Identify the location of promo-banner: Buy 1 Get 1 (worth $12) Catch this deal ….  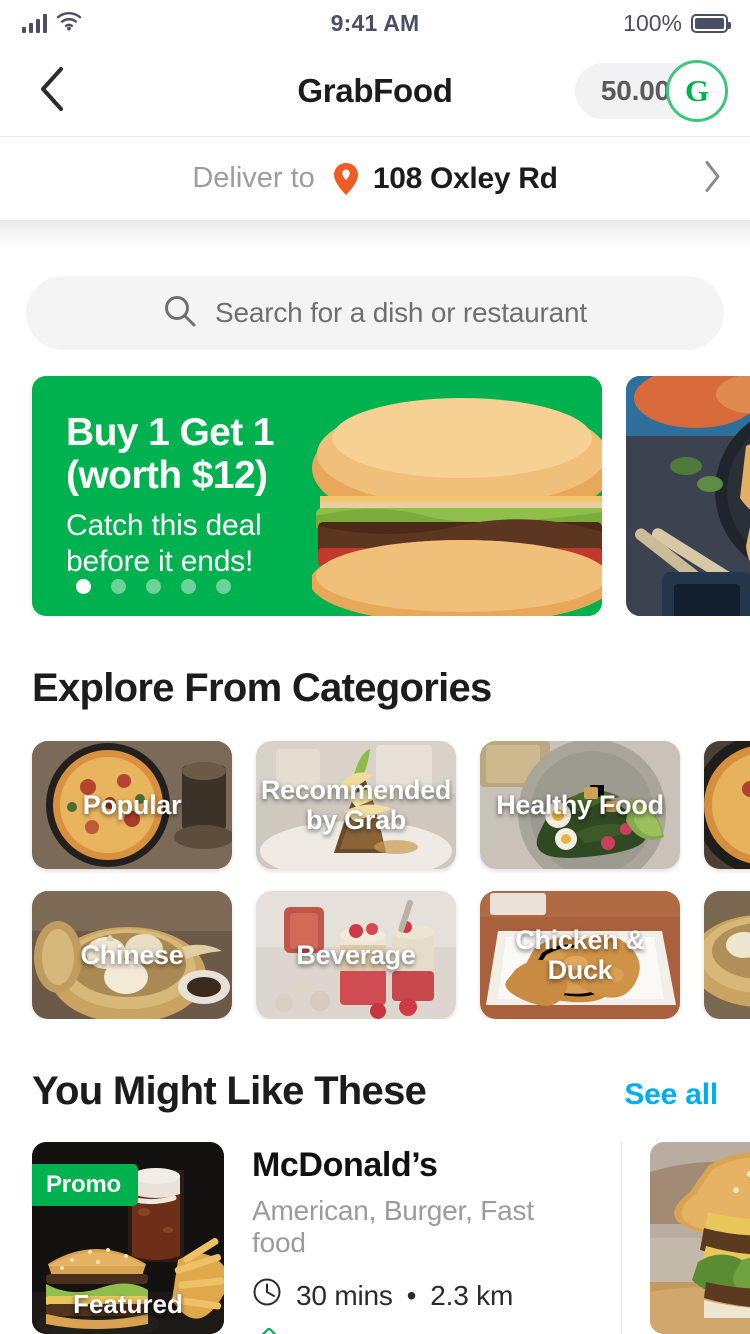
(317, 496).